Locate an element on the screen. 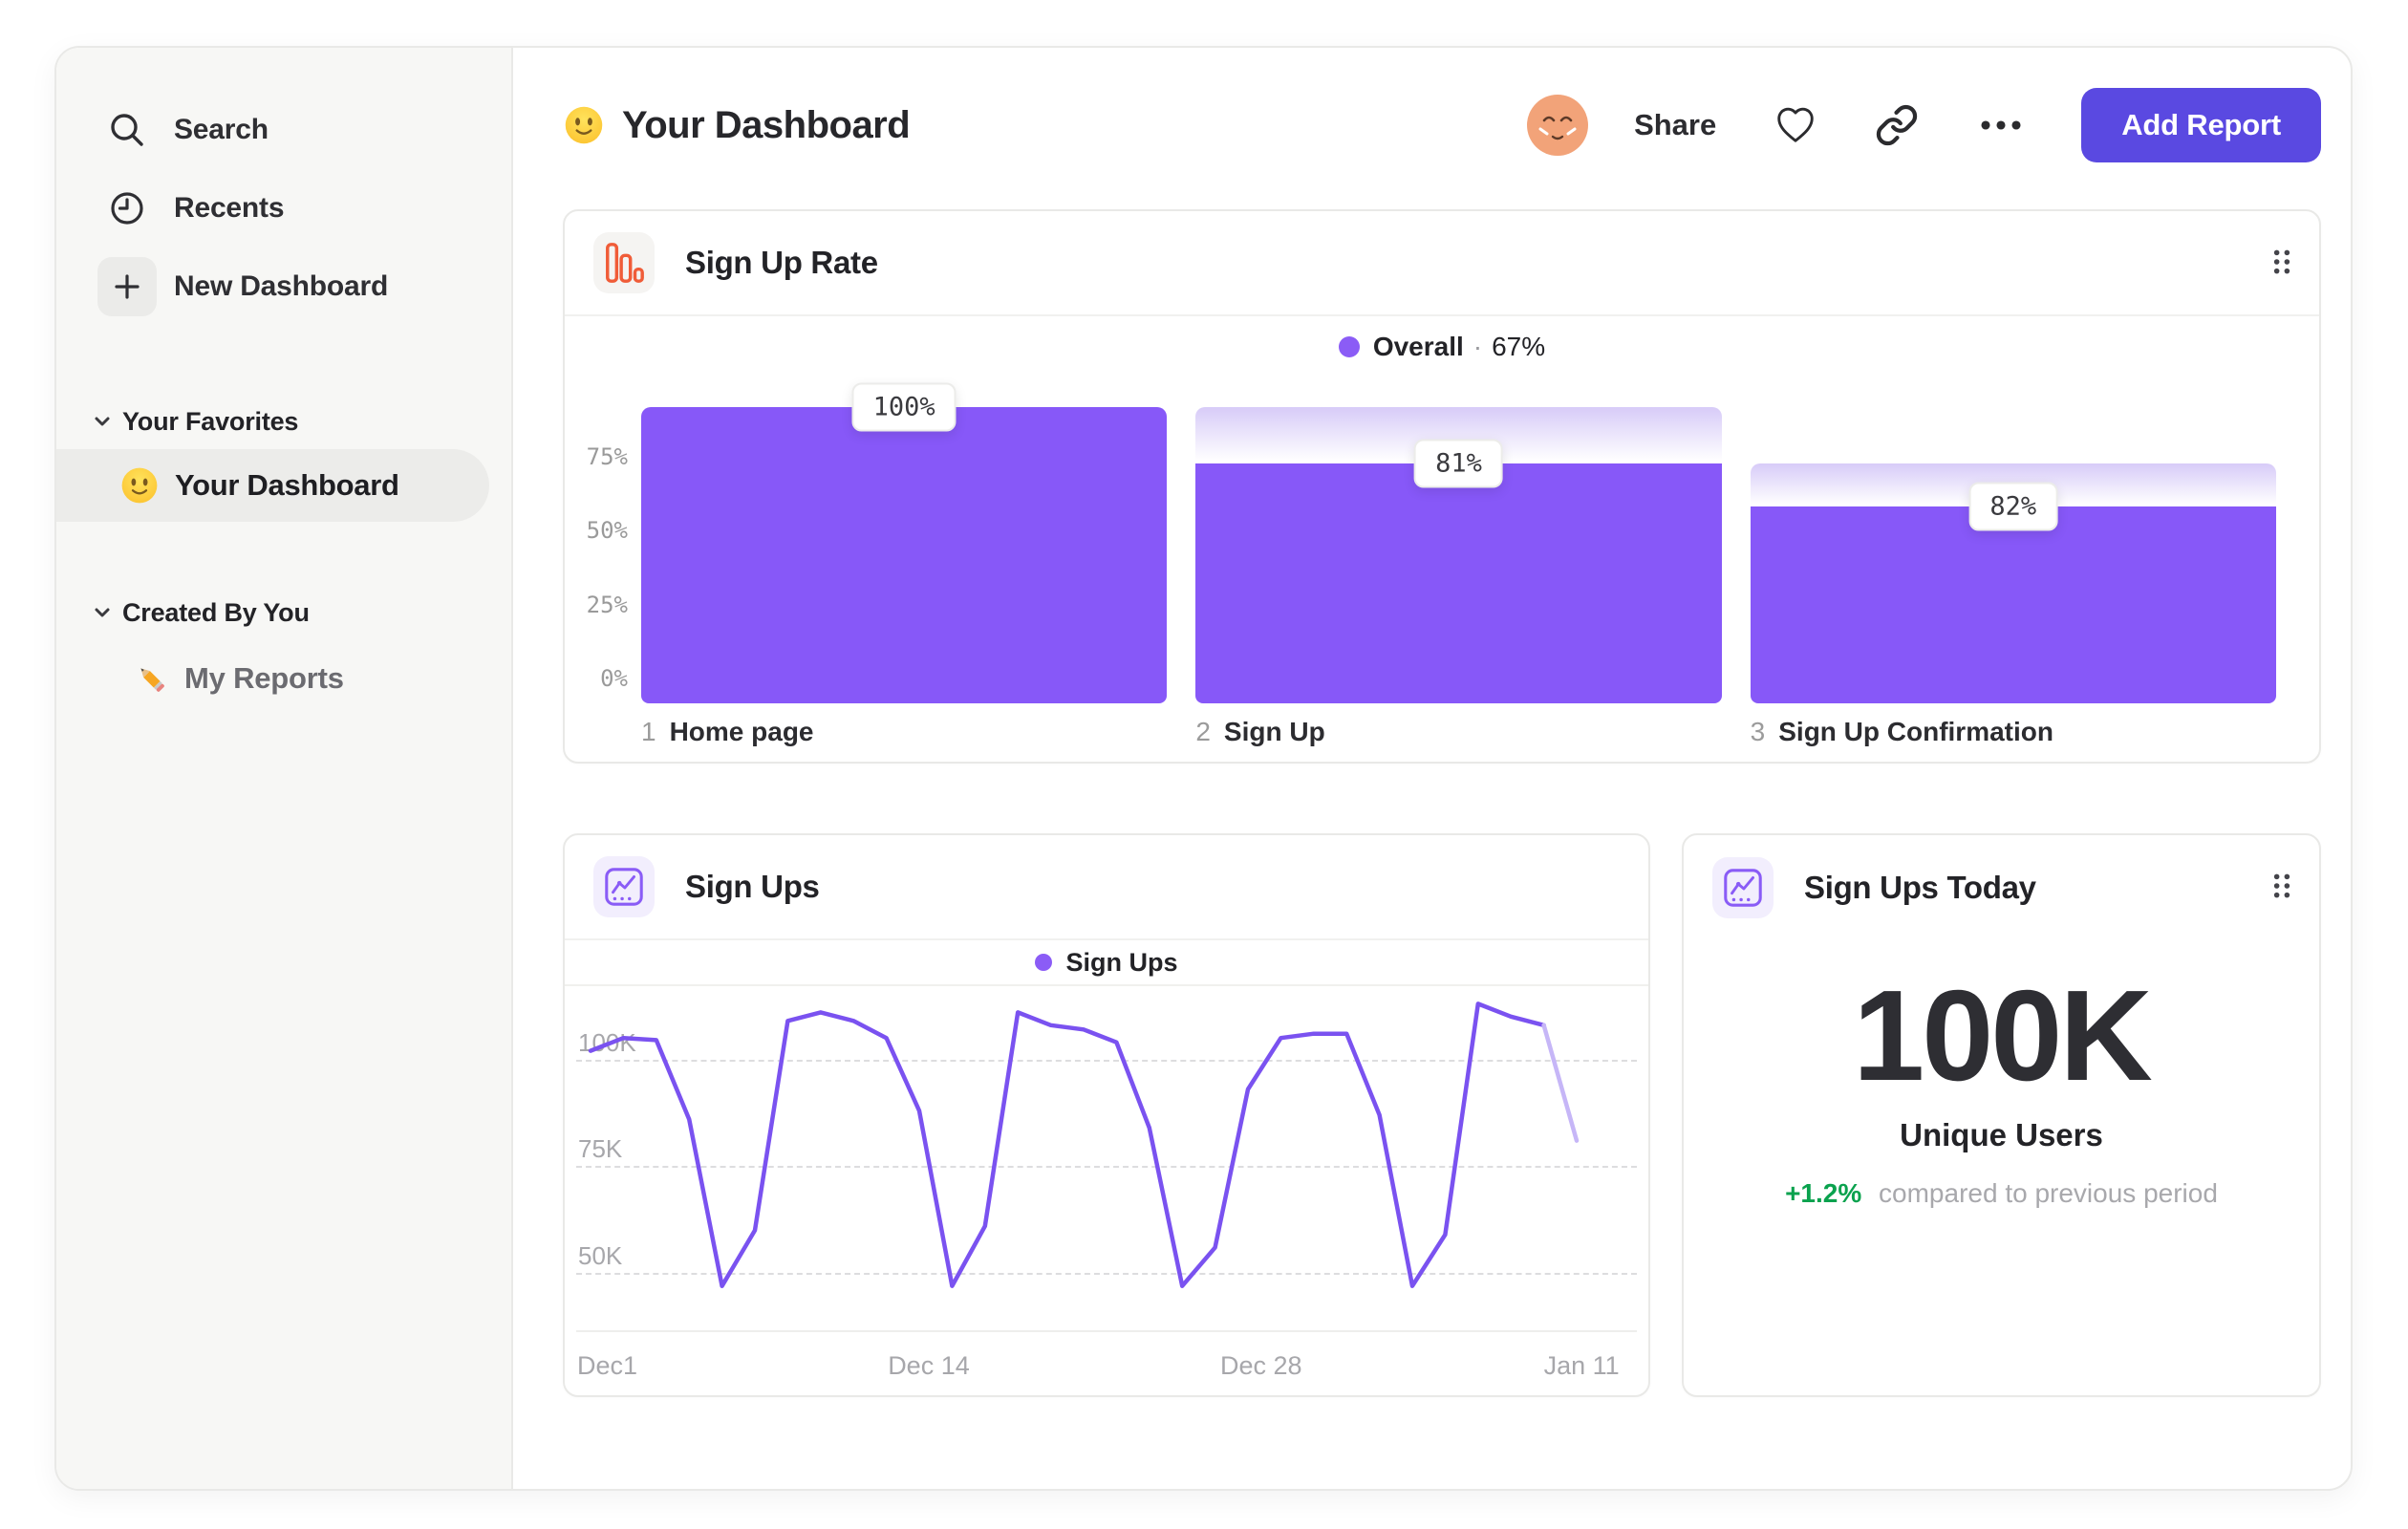  y-axis-tick-label: 0% is located at coordinates (614, 678).